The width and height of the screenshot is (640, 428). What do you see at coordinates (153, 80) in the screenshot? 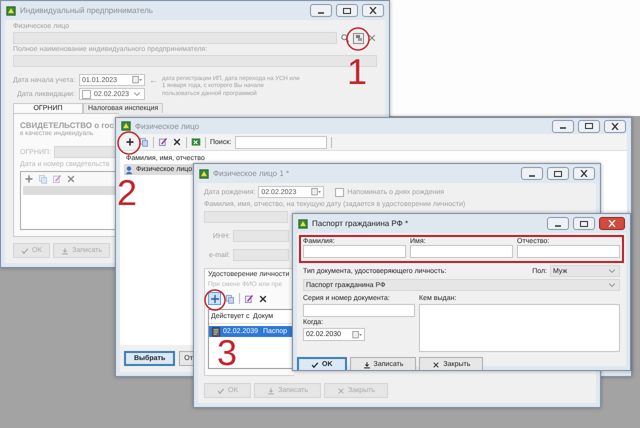
I see `arrow-icon: ←` at bounding box center [153, 80].